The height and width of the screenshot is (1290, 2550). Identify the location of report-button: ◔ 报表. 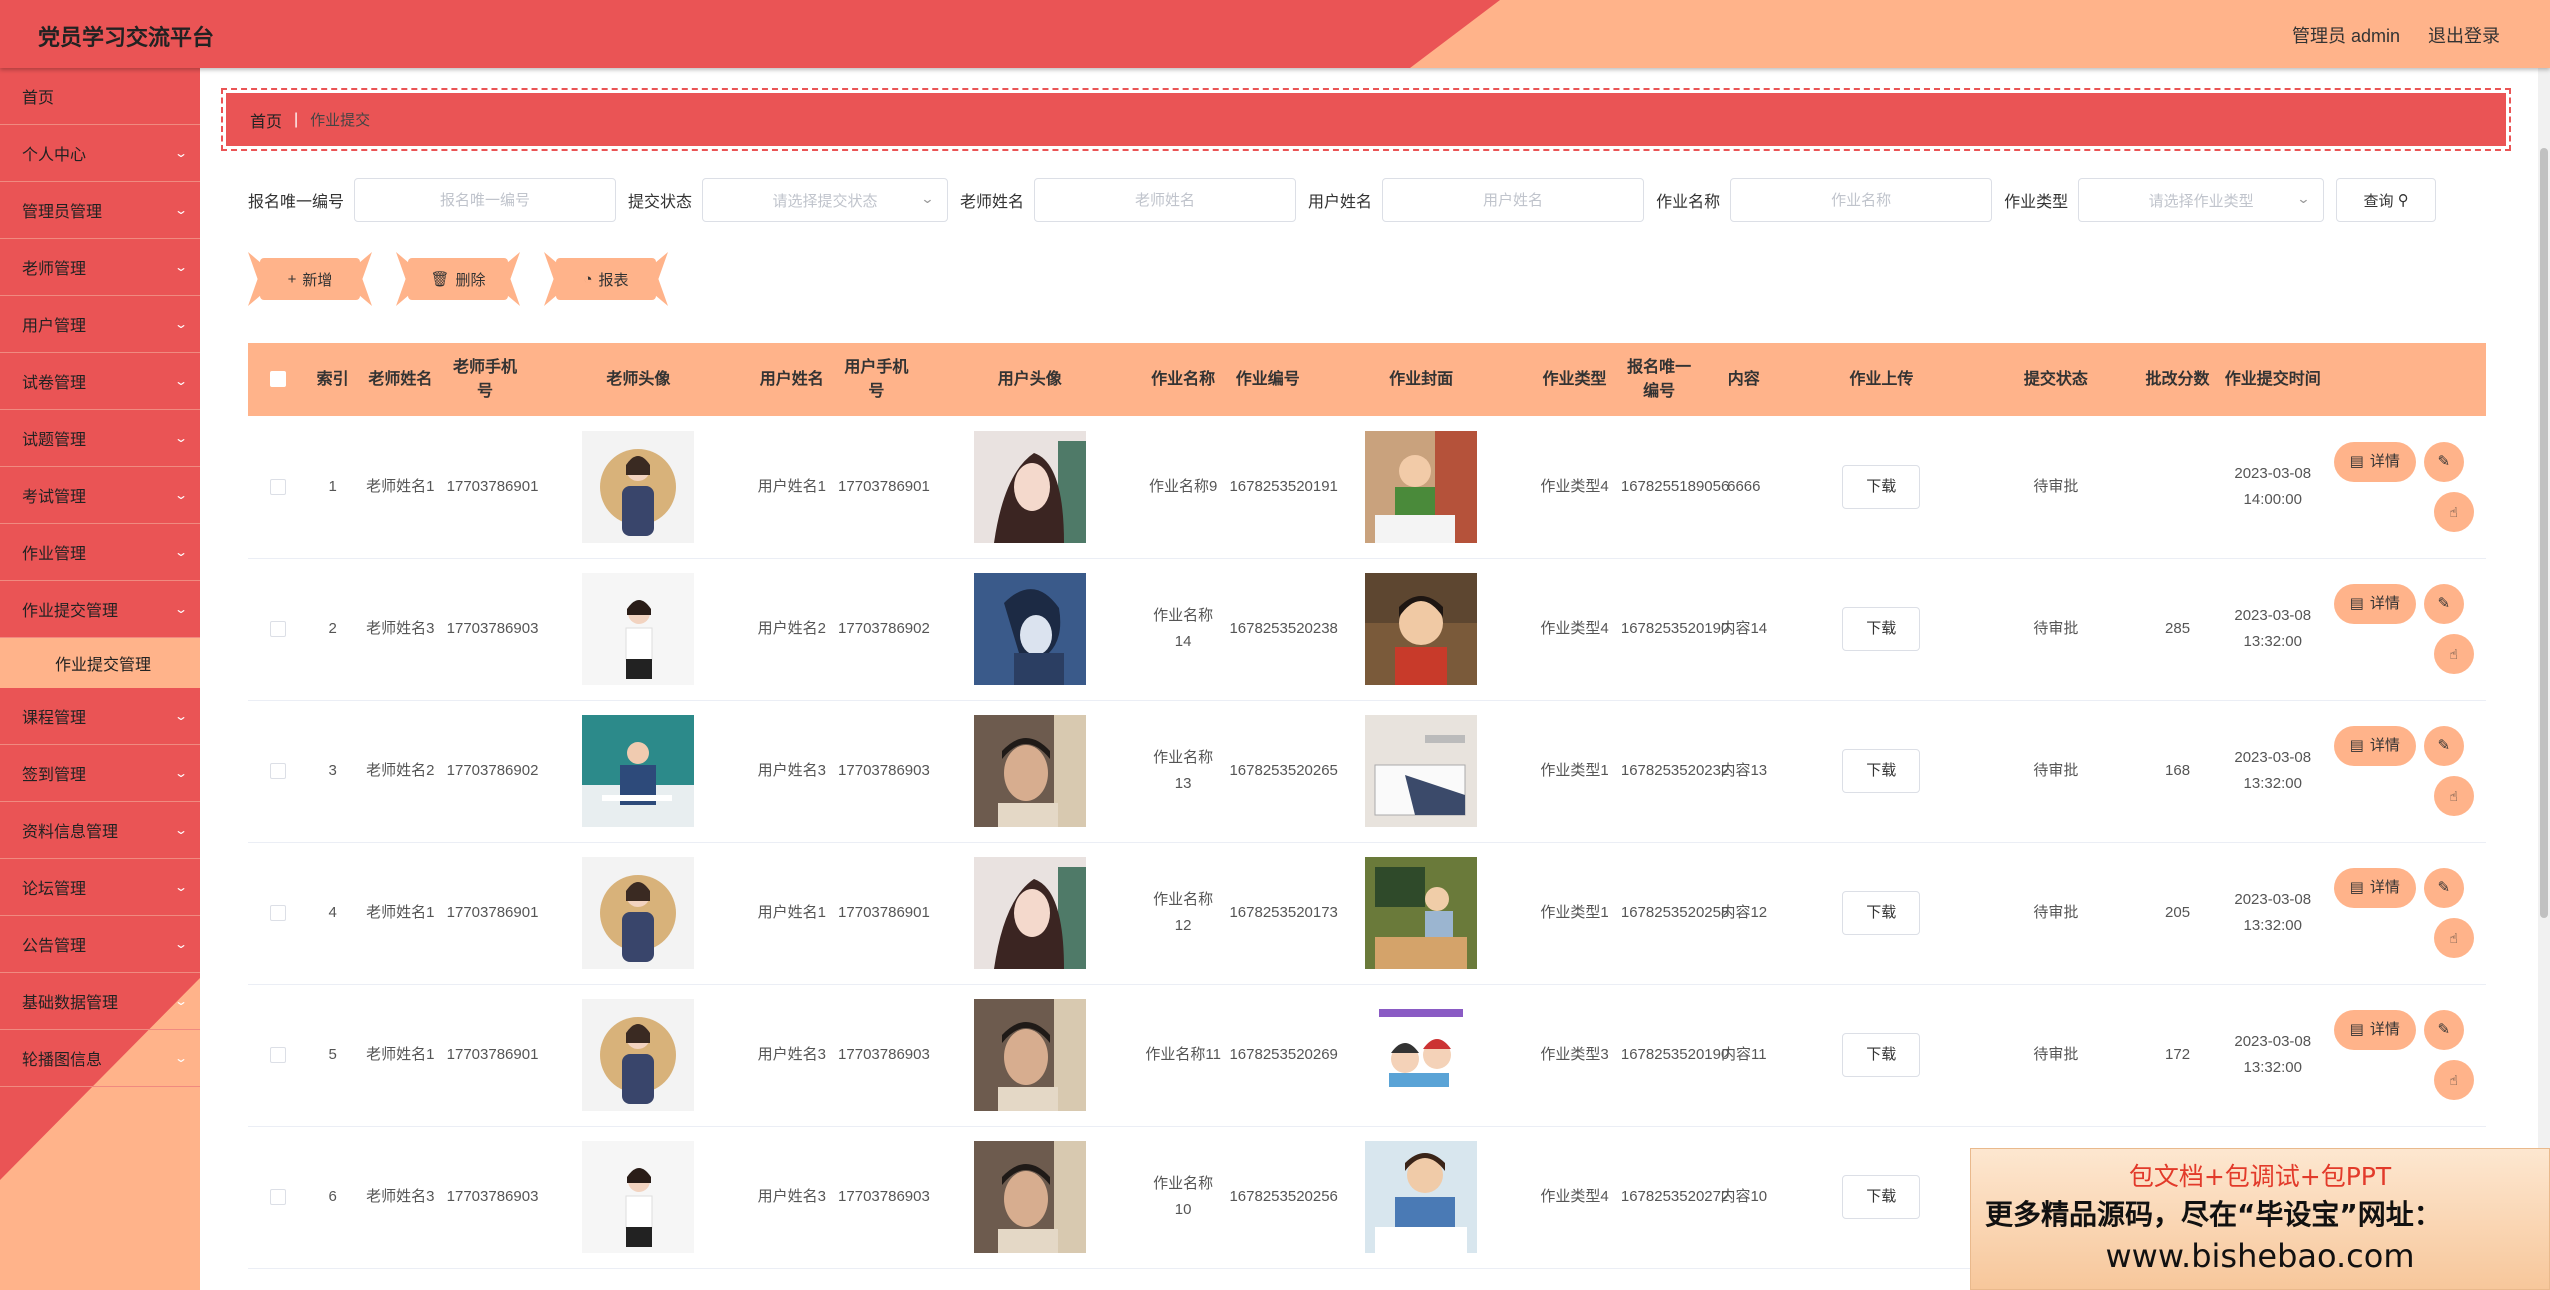
(606, 279).